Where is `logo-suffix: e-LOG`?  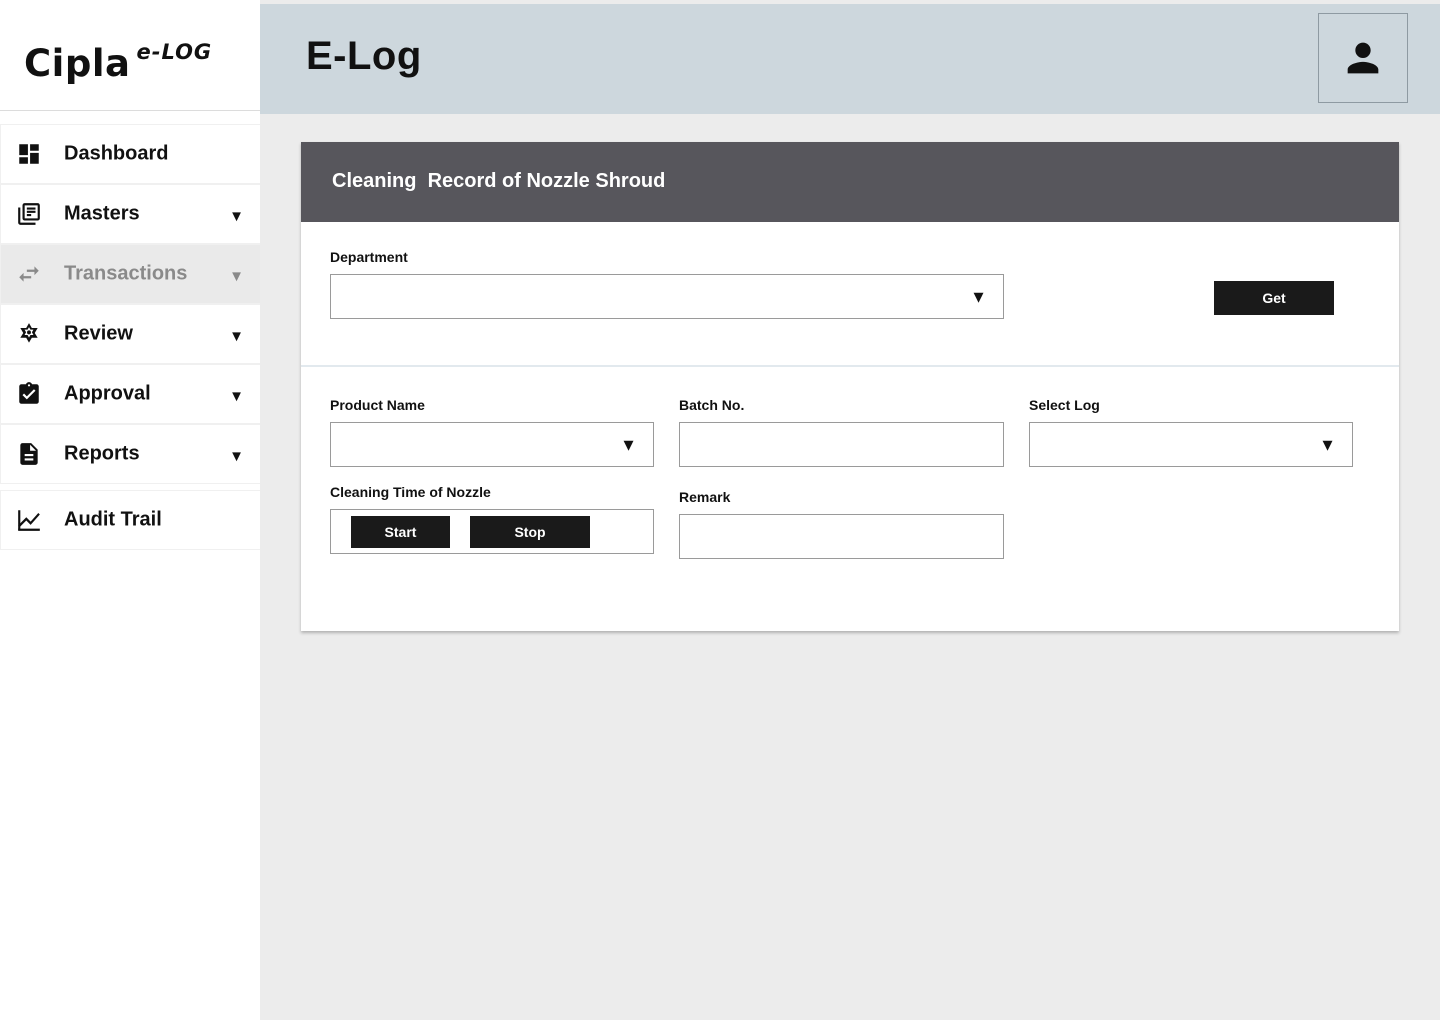 logo-suffix: e-LOG is located at coordinates (174, 52).